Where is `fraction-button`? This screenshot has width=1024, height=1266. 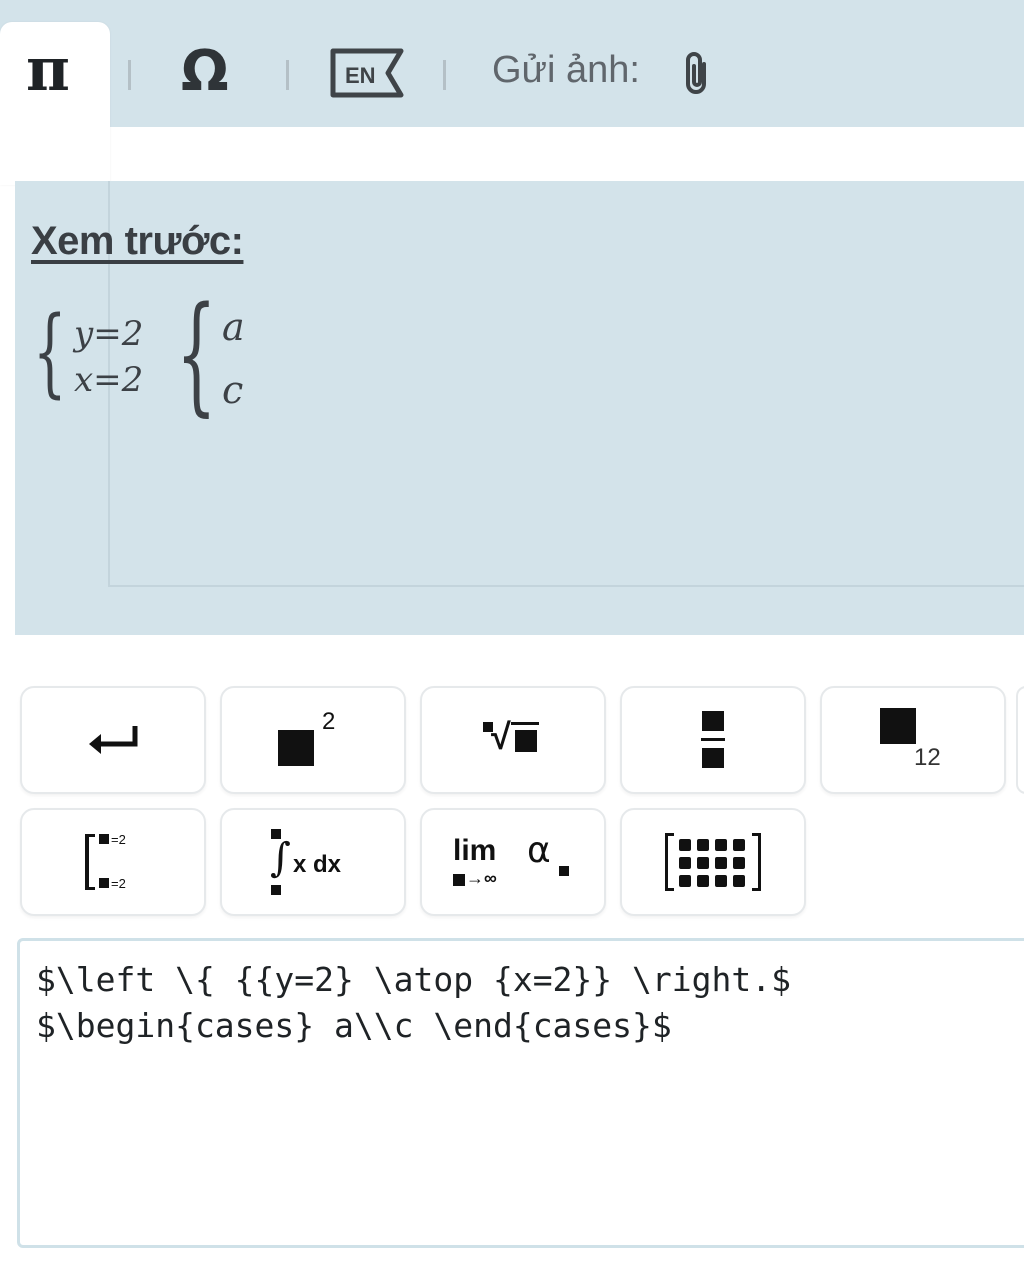
fraction-button is located at coordinates (713, 740).